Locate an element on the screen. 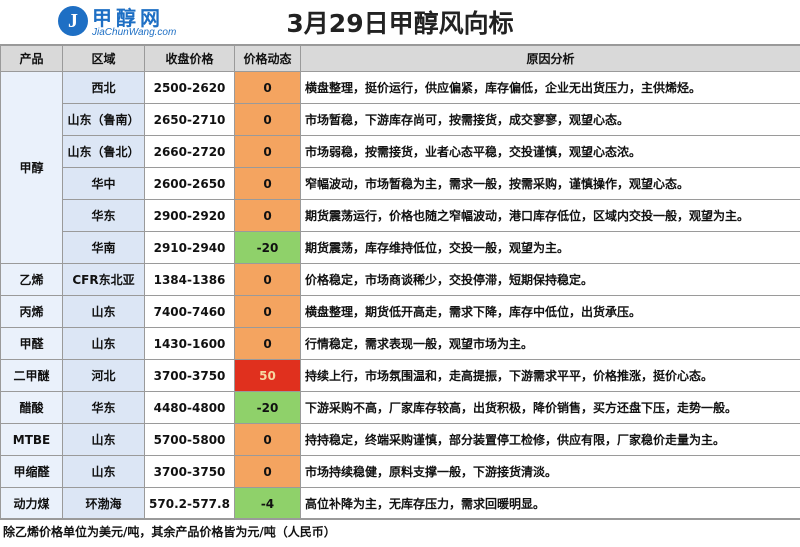 The height and width of the screenshot is (547, 800). table-header-row: 产品 区域 收盘价格 价格动态 原因分析 is located at coordinates (400, 58).